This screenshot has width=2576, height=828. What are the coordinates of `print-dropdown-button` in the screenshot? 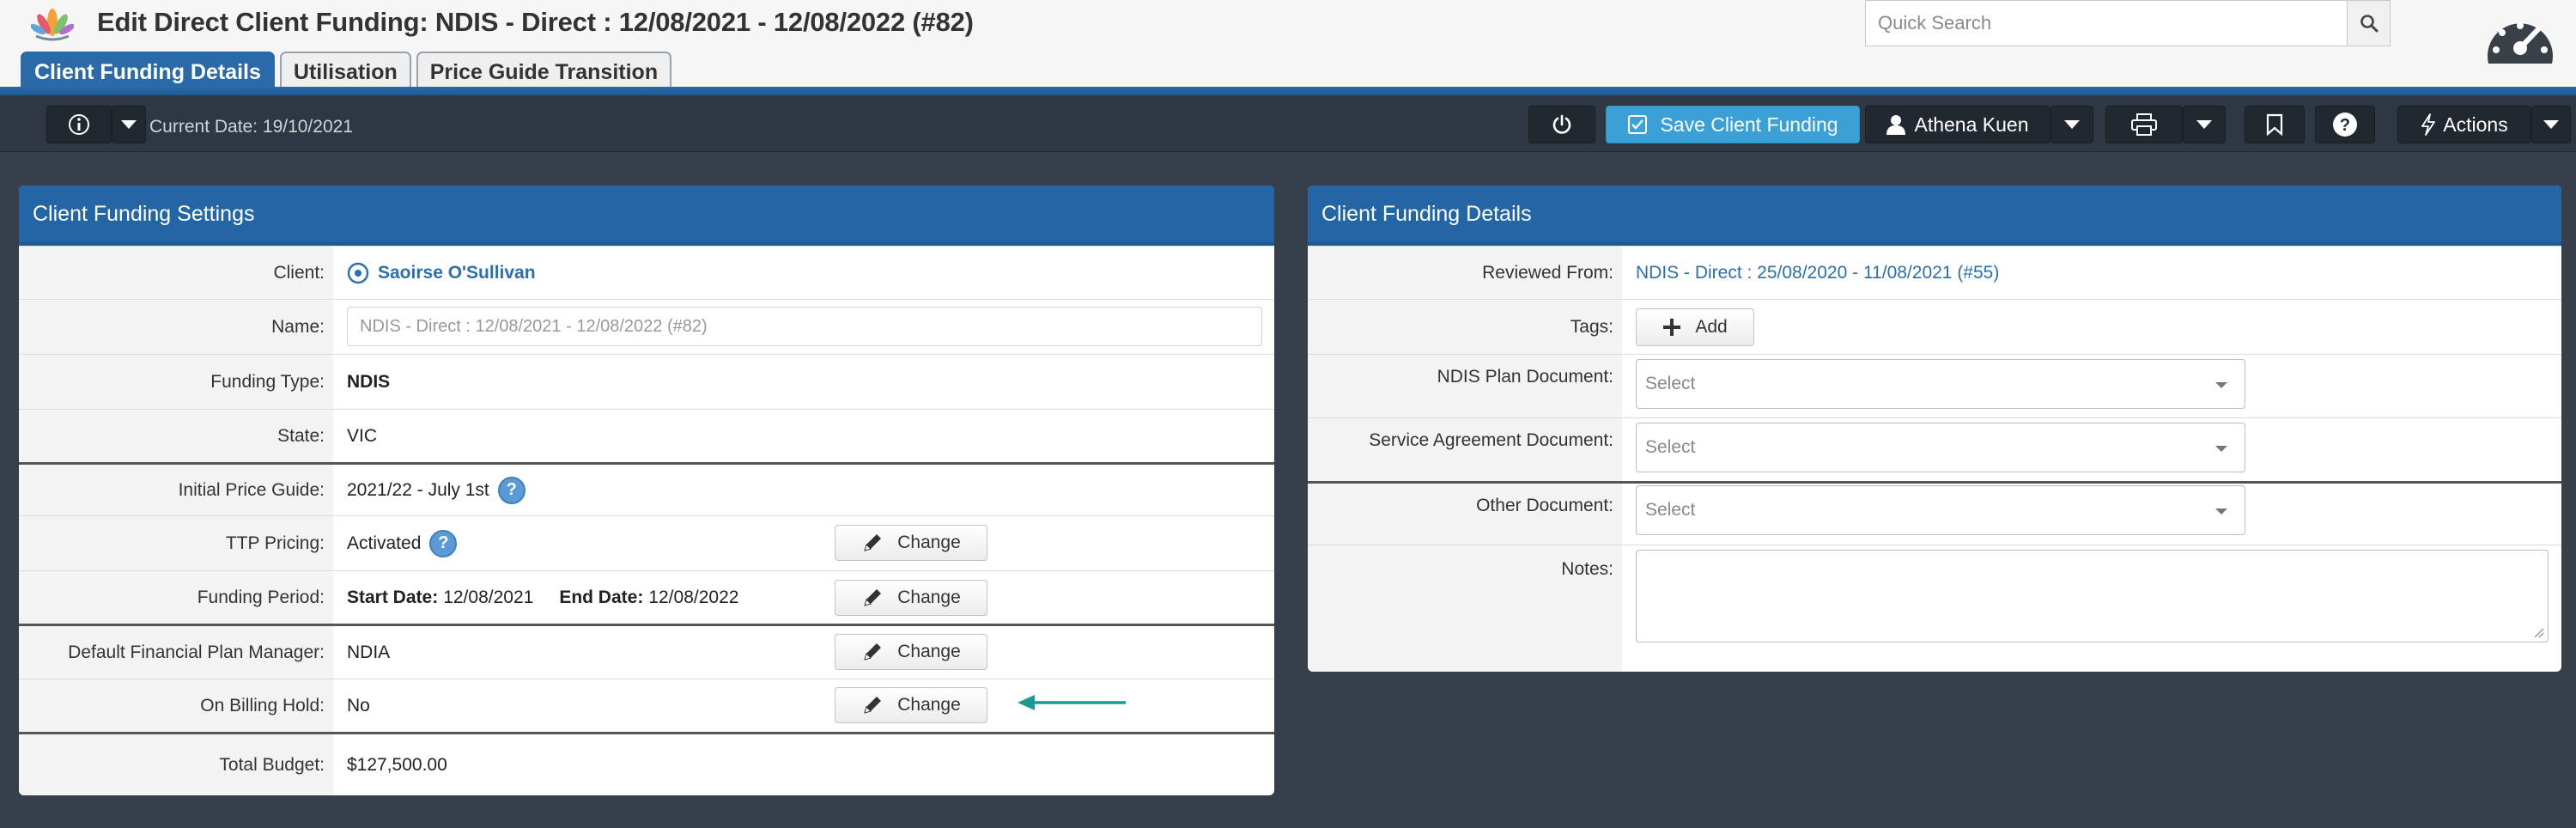 It's located at (2204, 124).